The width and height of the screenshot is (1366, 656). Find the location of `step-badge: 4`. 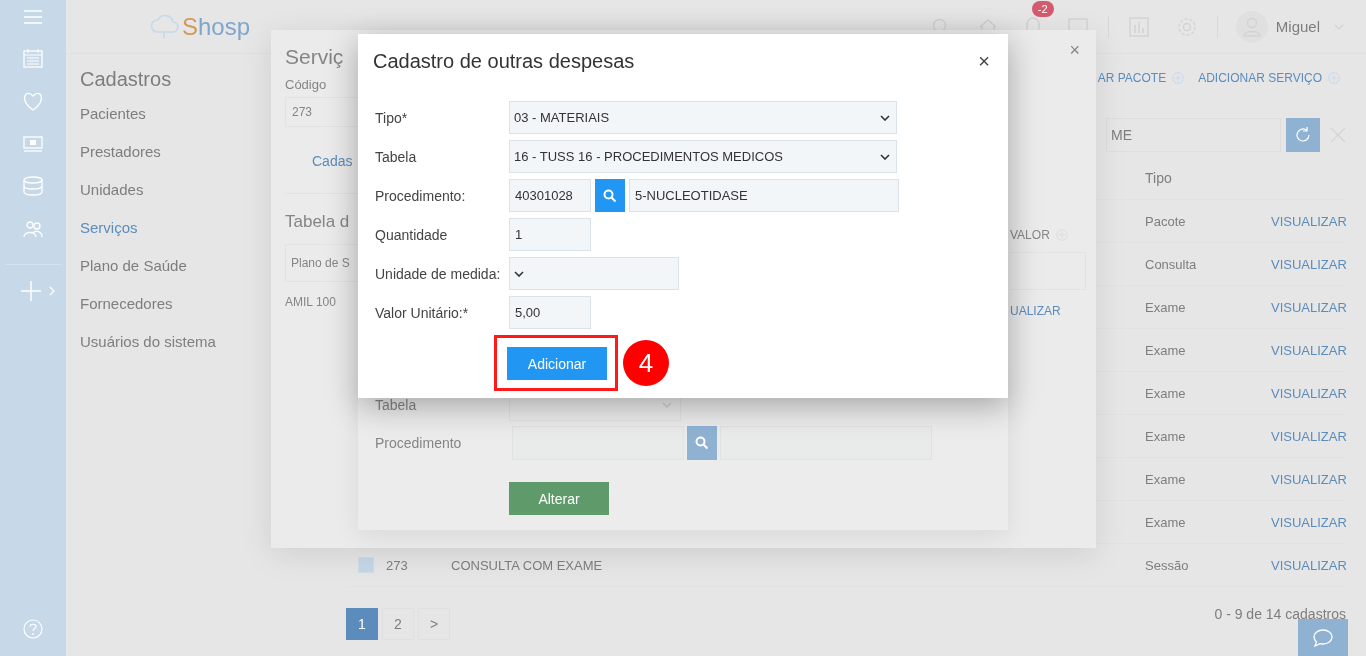

step-badge: 4 is located at coordinates (646, 363).